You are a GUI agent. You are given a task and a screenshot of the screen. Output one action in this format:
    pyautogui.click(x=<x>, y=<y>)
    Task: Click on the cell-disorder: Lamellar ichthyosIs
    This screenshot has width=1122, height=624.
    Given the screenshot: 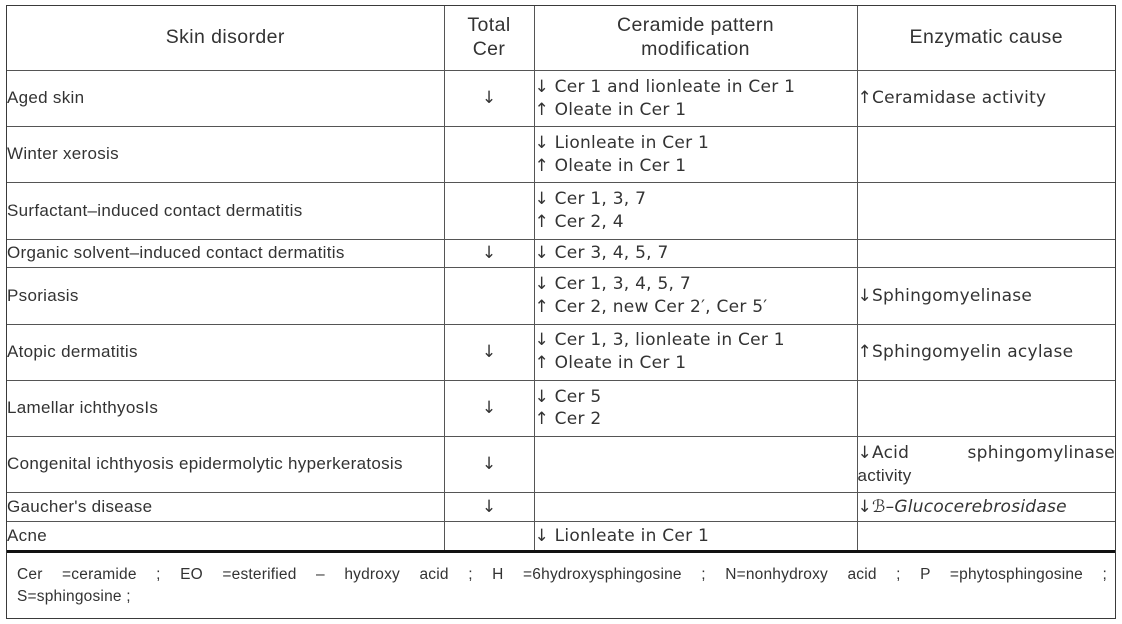 What is the action you would take?
    pyautogui.click(x=226, y=409)
    